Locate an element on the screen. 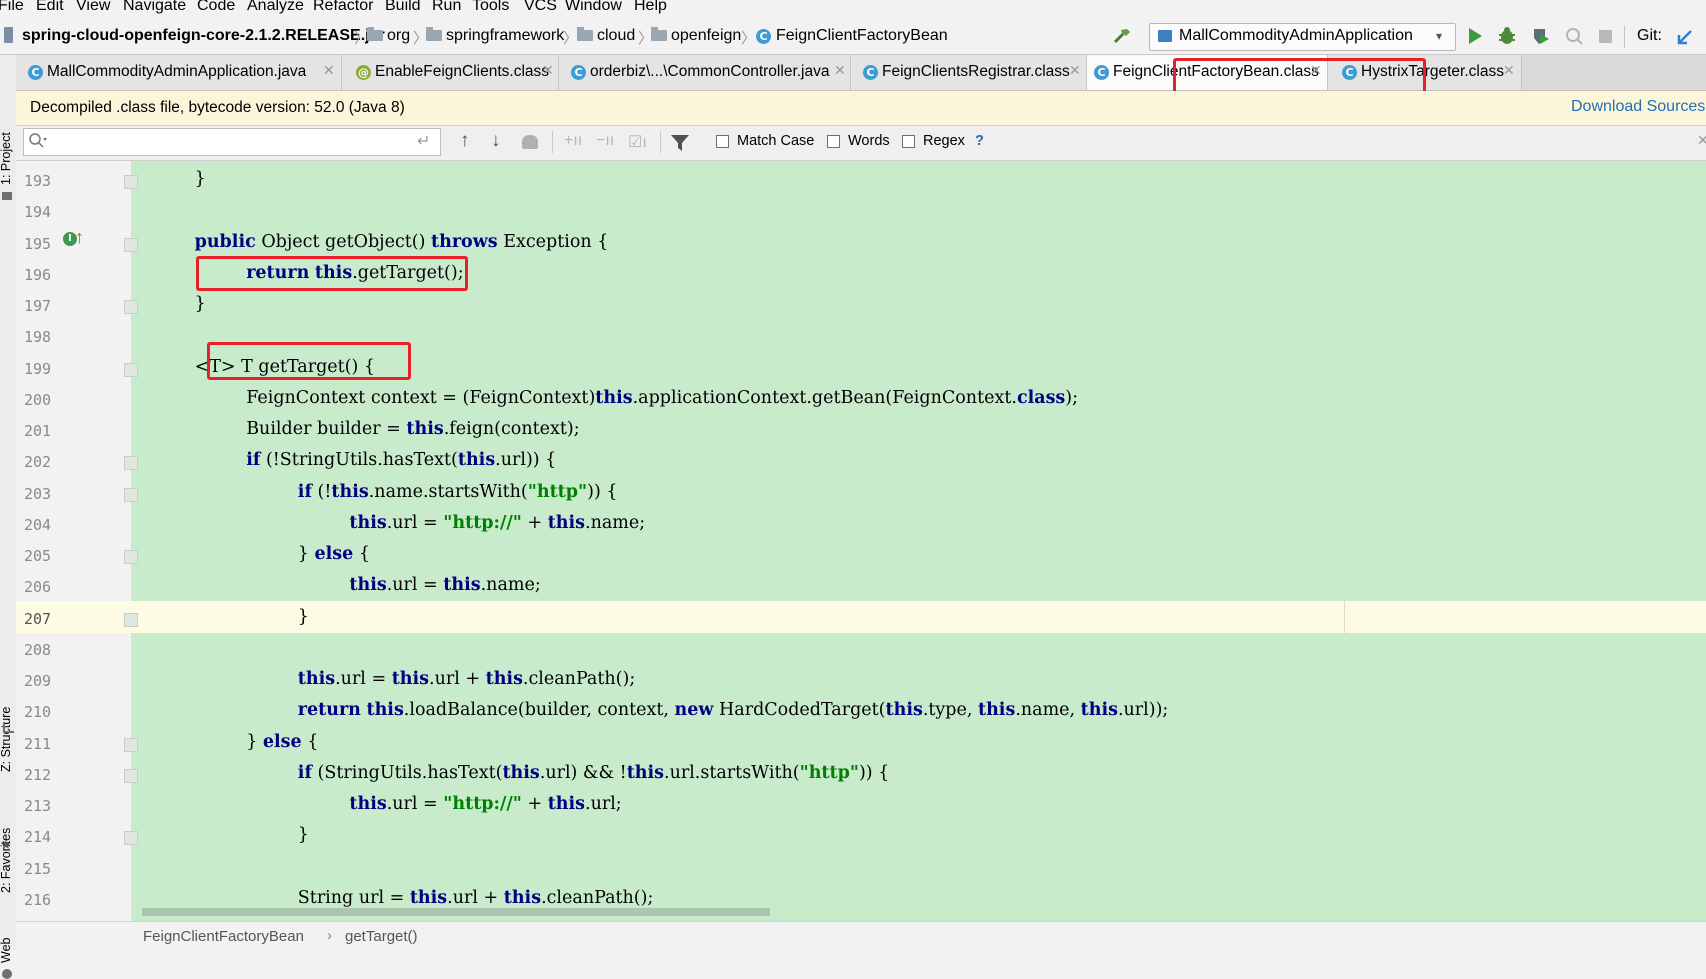 This screenshot has width=1706, height=979. code-line: if (!this.name.startsWith("http")) { is located at coordinates (458, 492).